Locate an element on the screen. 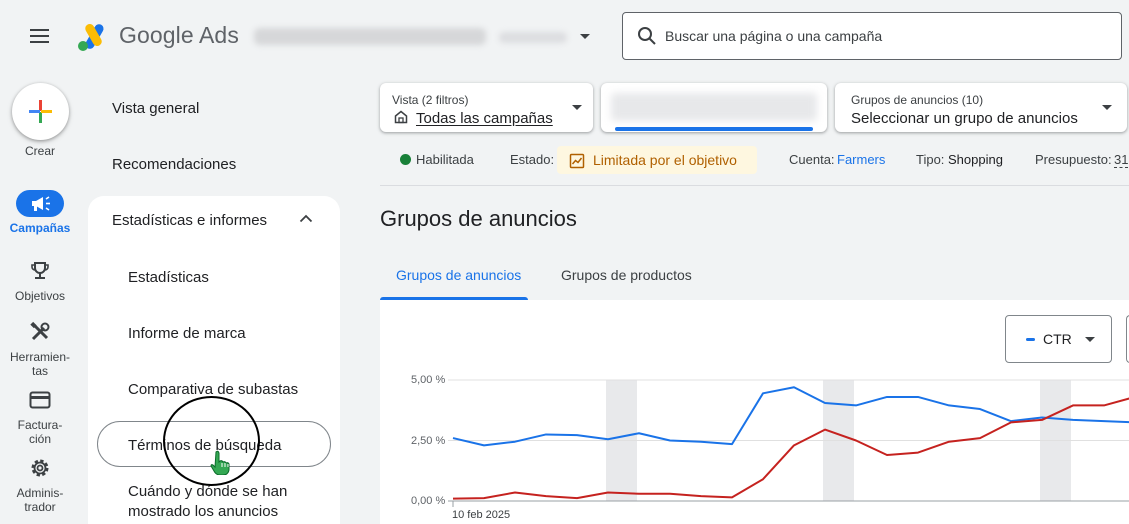  limited-status-chip: Limitada por el objetivo is located at coordinates (657, 160).